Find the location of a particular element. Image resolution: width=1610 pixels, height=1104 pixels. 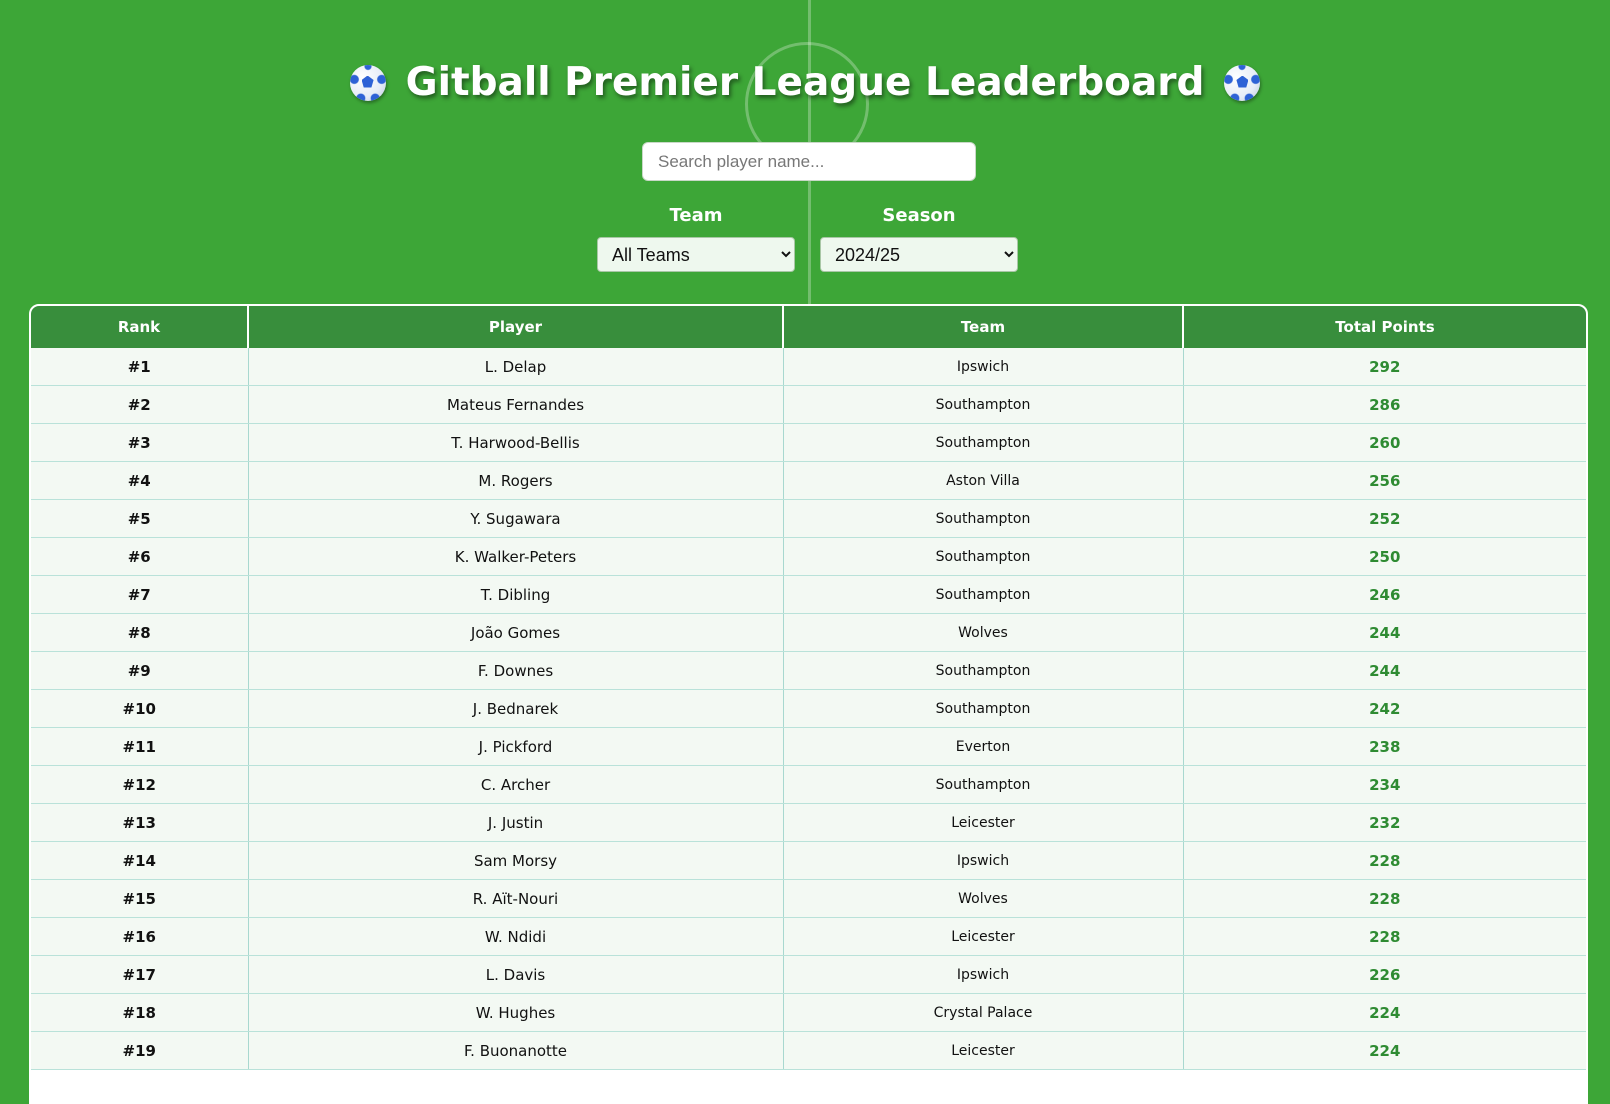

table-row: #7 T. Dibling Southampton 246 is located at coordinates (808, 594).